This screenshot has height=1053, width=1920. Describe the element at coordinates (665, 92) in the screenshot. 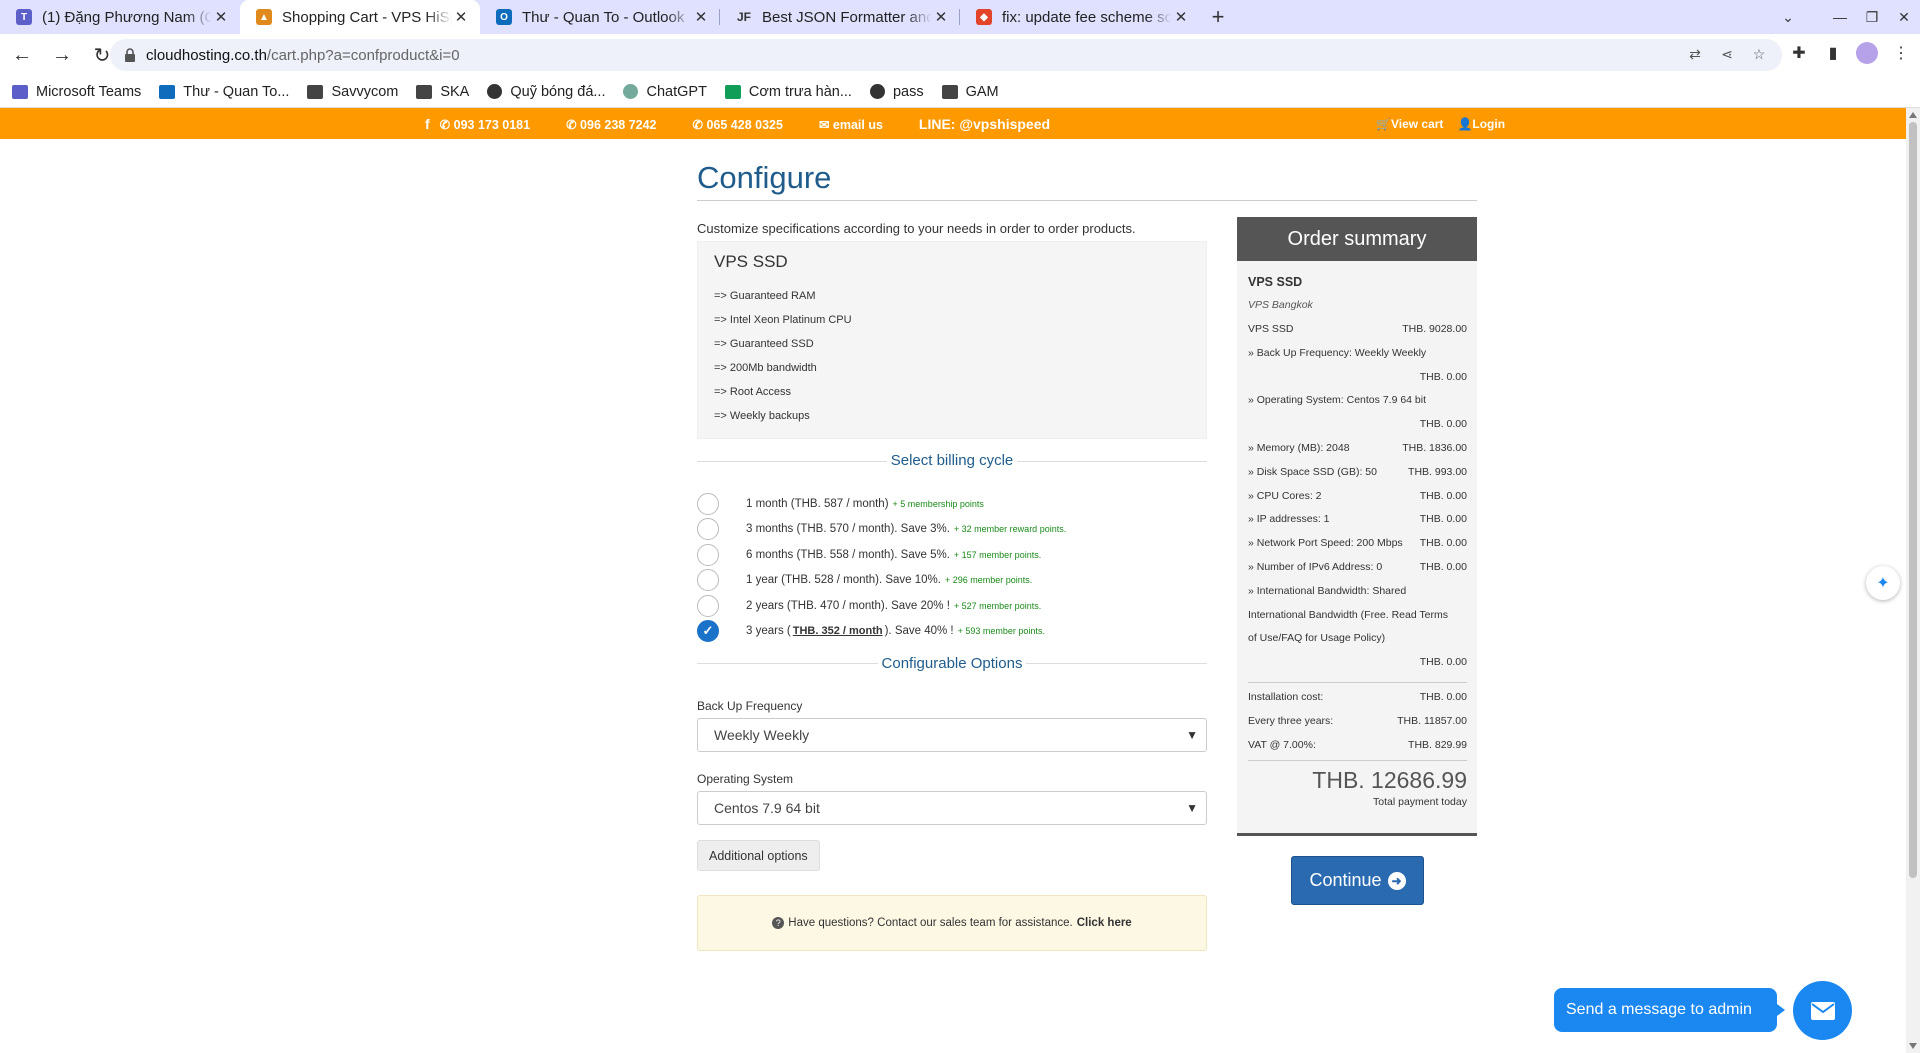

I see `bookmark-item: ChatGPT` at that location.